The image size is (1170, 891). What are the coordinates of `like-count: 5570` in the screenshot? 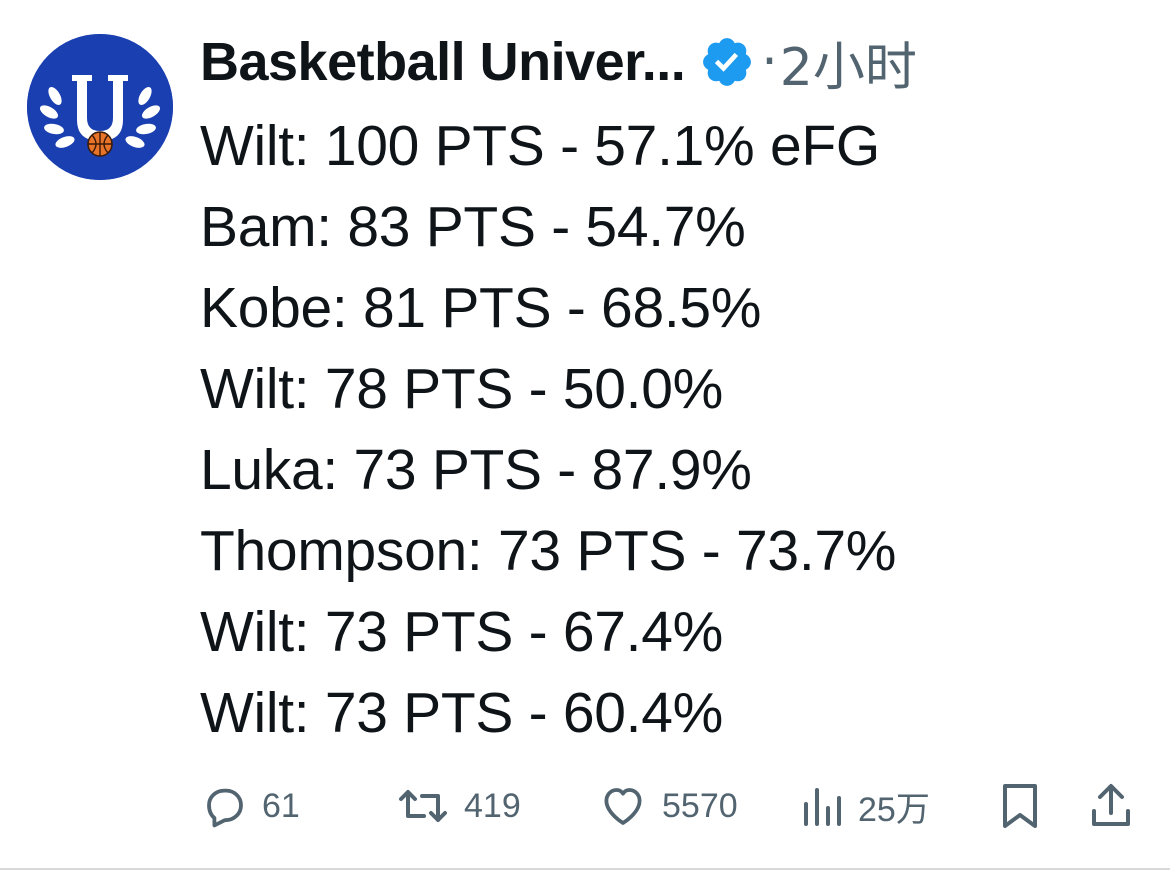 It's located at (700, 805).